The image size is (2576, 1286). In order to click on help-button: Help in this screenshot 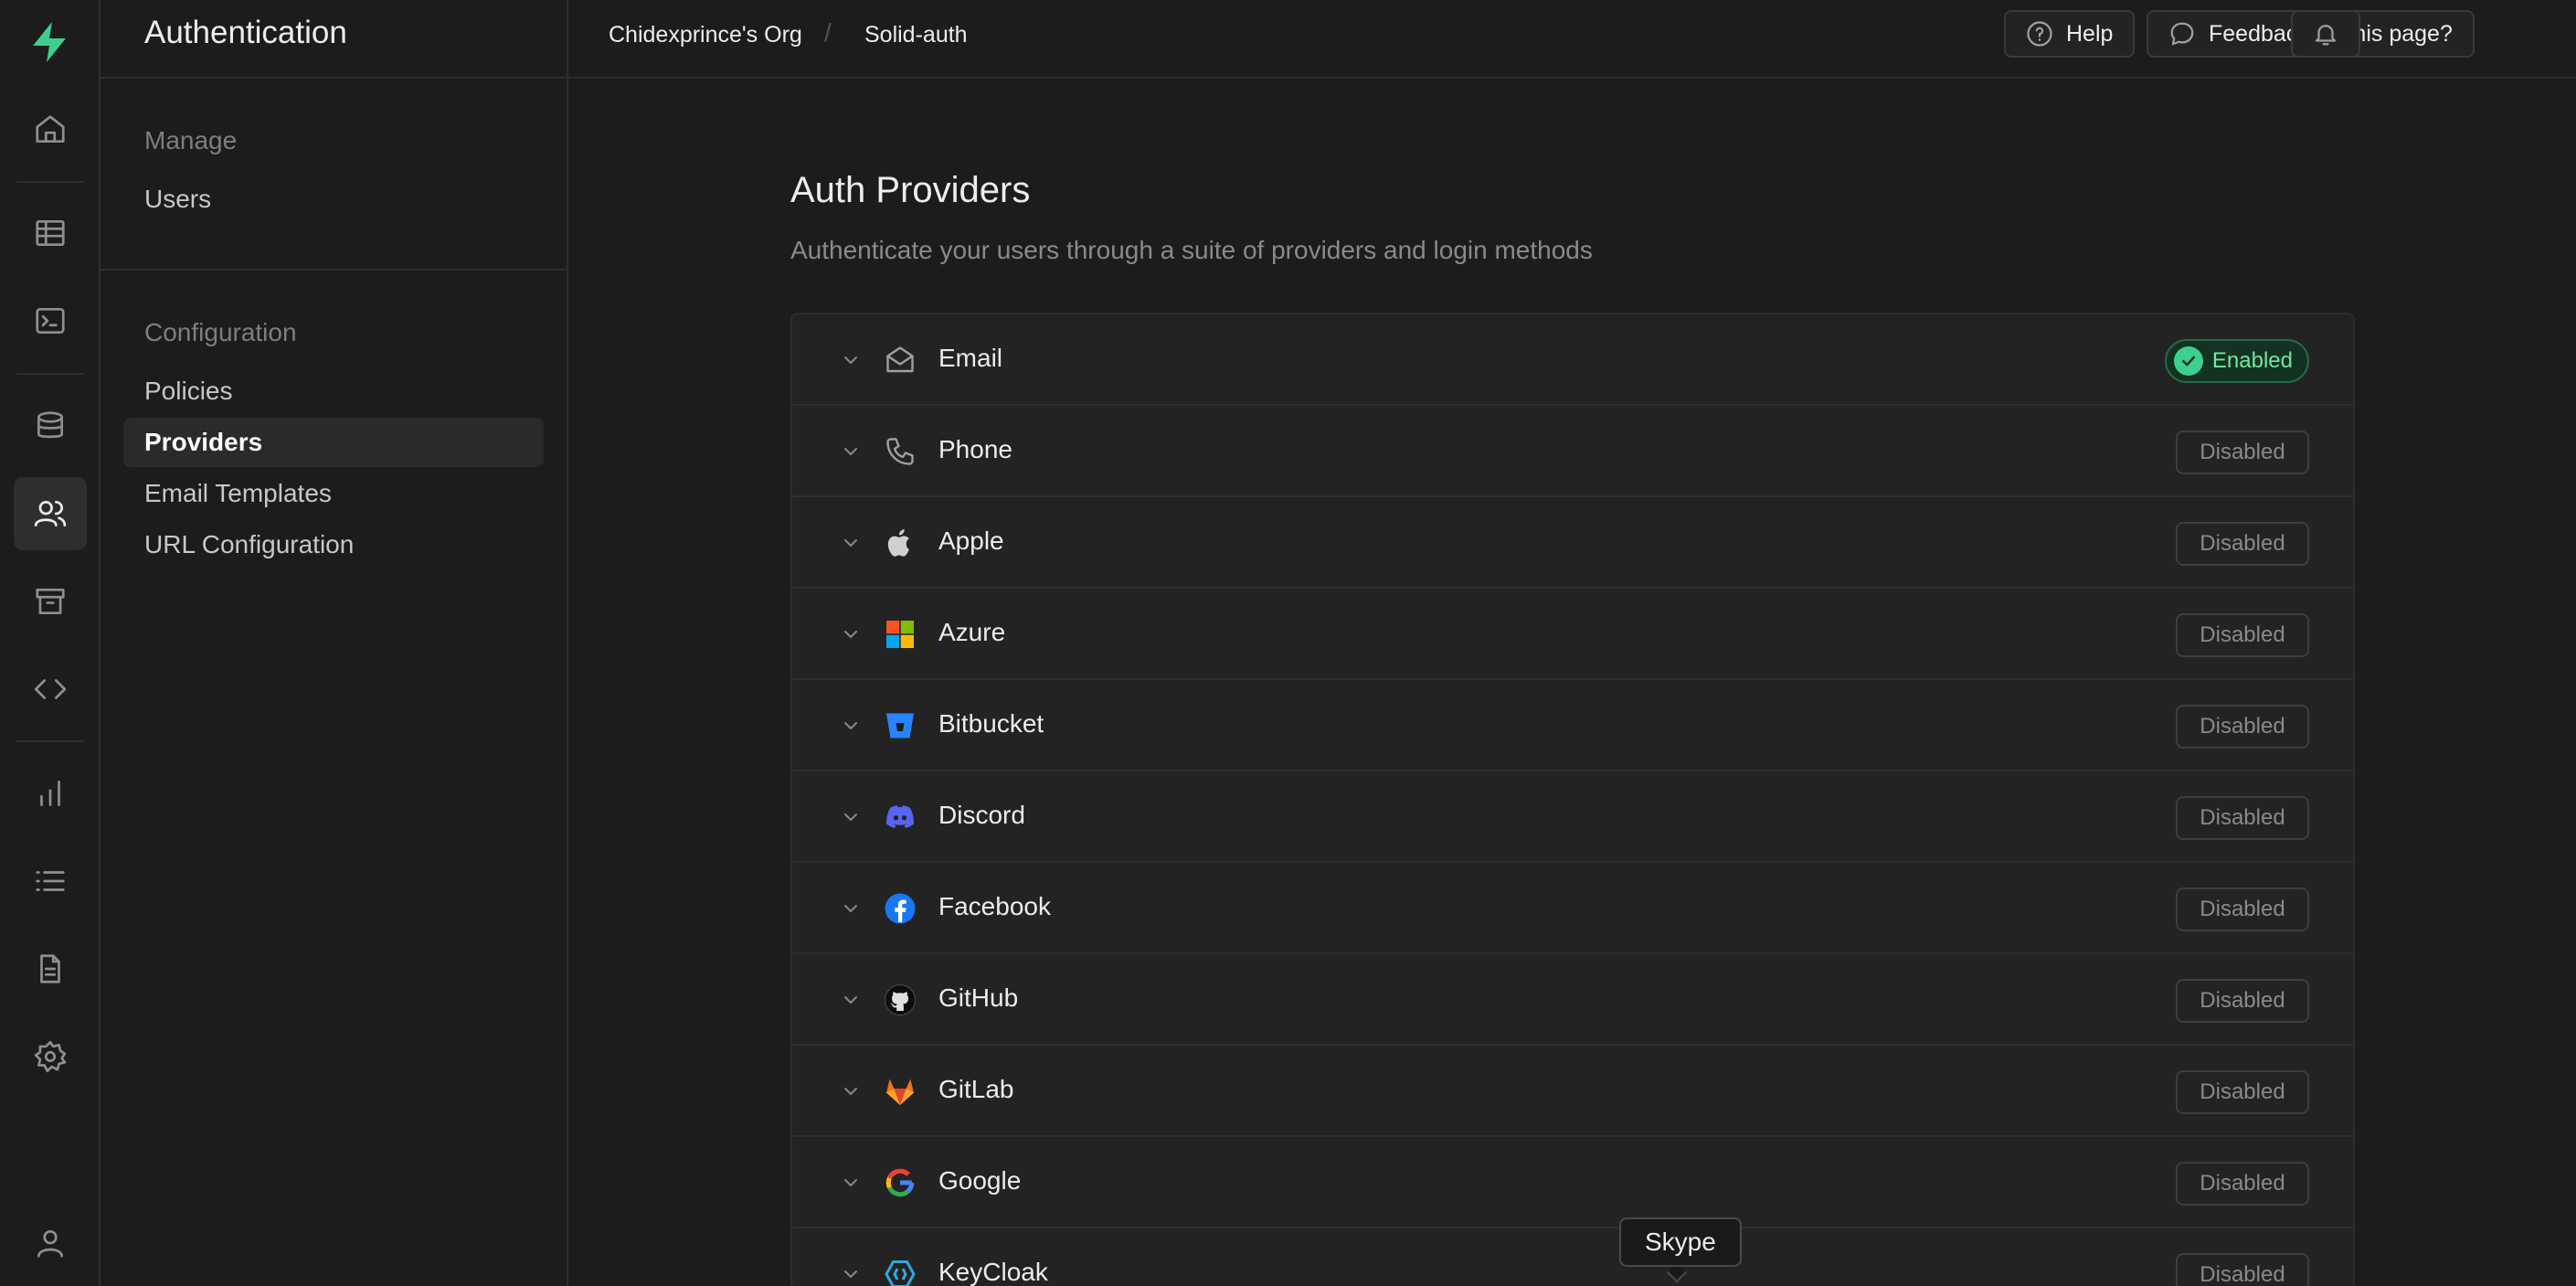, I will do `click(2070, 34)`.